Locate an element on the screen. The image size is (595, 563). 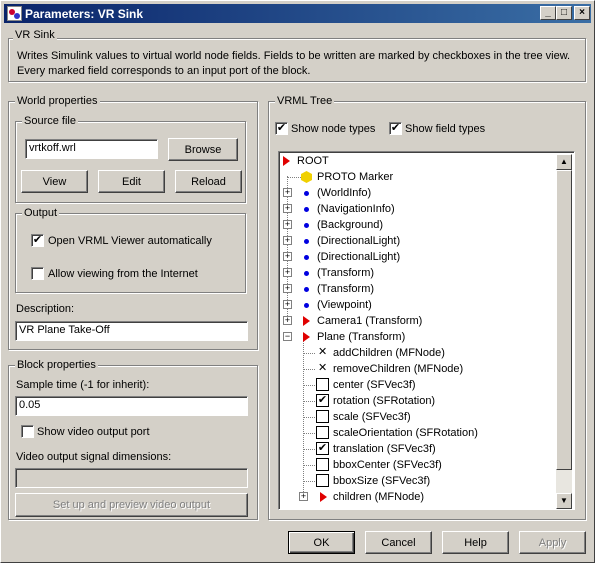
tree-item-label: scaleOrientation (SFRotation) is located at coordinates (405, 433).